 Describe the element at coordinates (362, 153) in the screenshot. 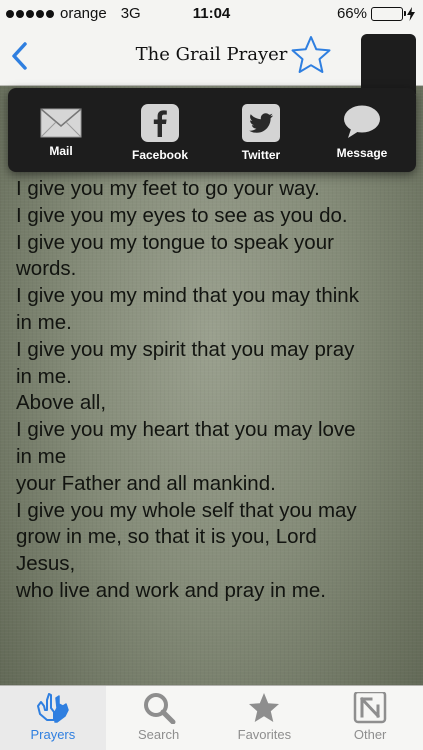

I see `share-message-label: Message` at that location.